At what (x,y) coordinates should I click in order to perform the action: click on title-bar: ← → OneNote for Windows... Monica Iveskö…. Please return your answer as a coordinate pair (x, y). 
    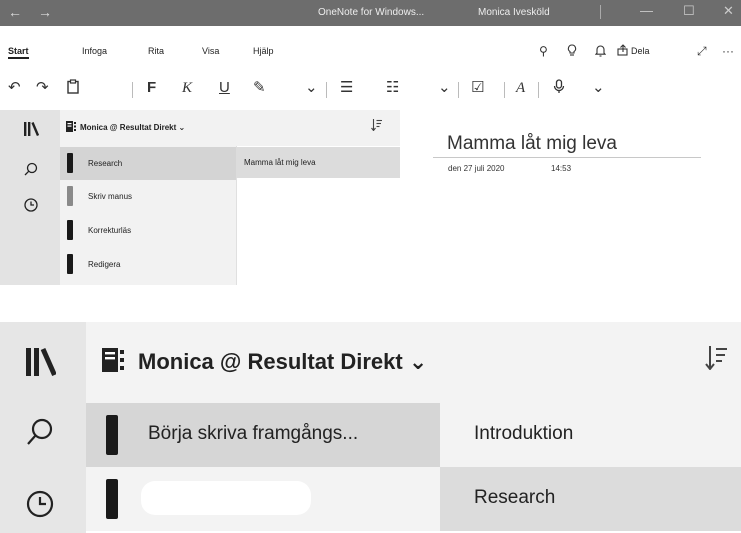
    Looking at the image, I should click on (370, 13).